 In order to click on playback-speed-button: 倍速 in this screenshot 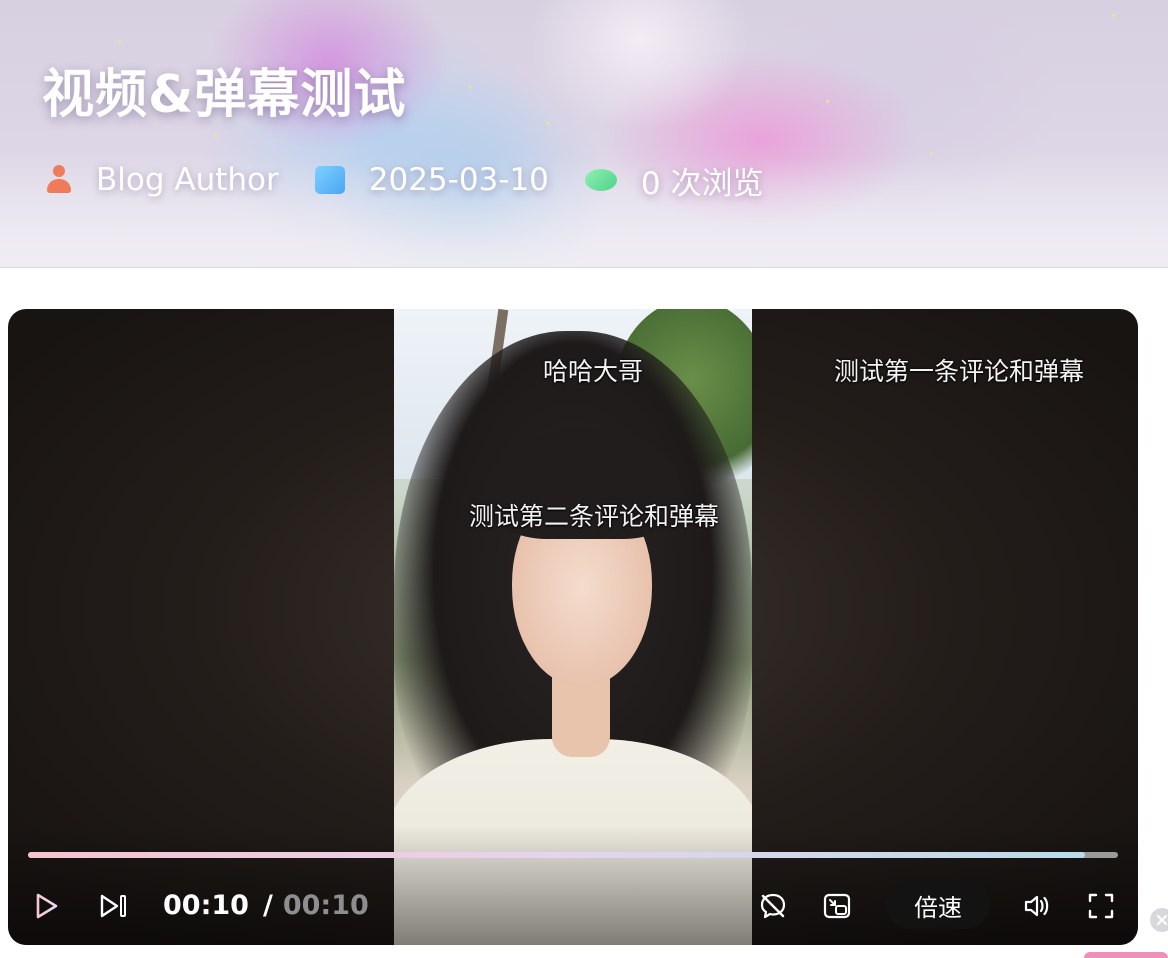, I will do `click(938, 905)`.